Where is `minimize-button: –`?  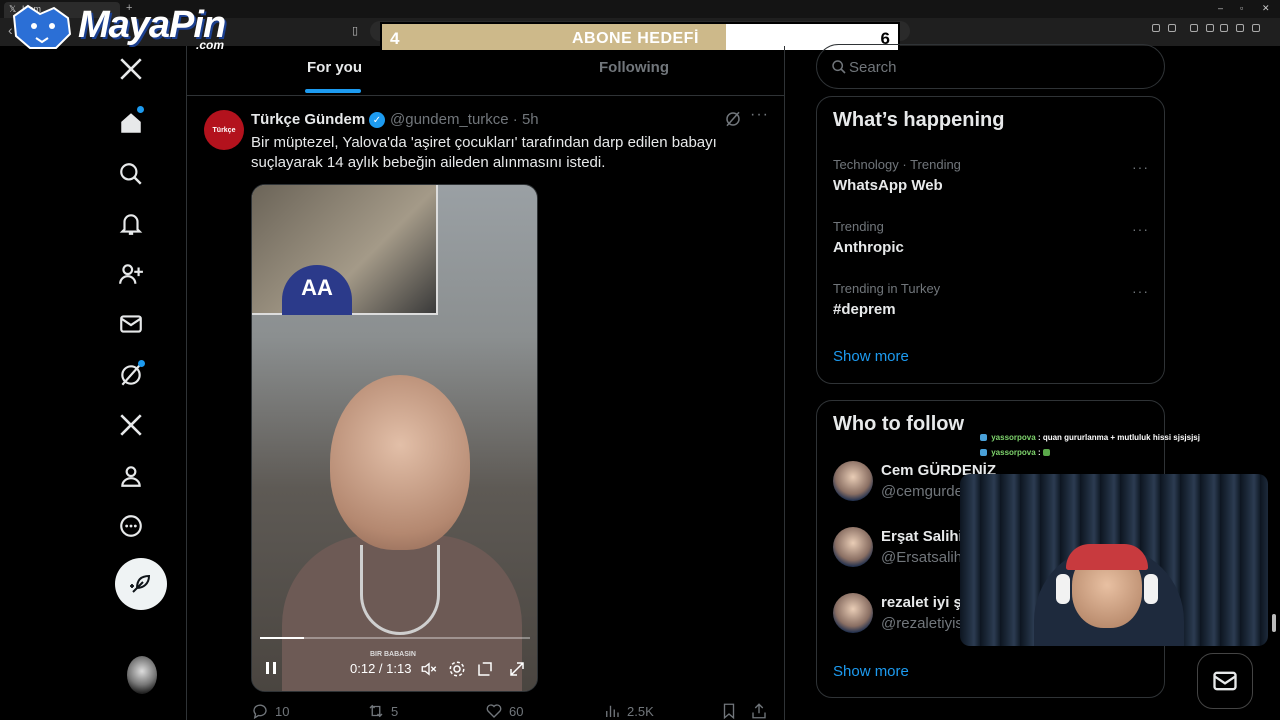 minimize-button: – is located at coordinates (1220, 8).